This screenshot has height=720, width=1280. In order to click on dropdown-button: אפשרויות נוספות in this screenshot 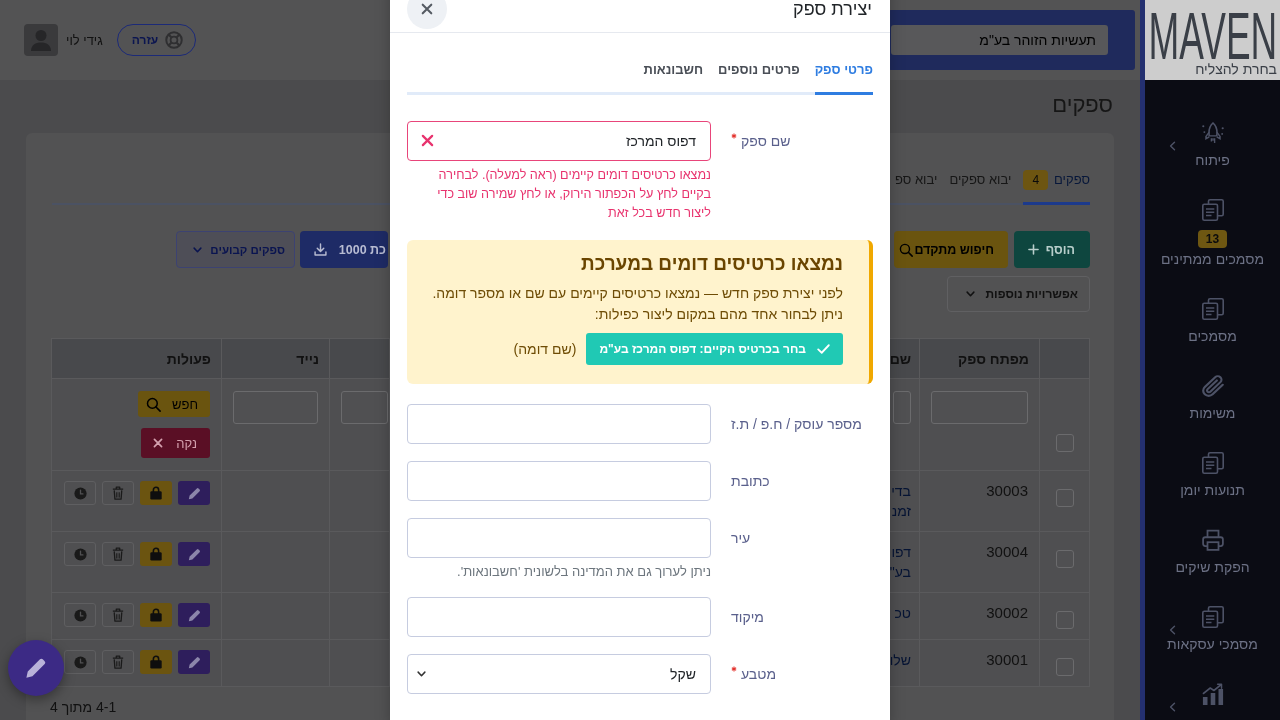, I will do `click(1018, 294)`.